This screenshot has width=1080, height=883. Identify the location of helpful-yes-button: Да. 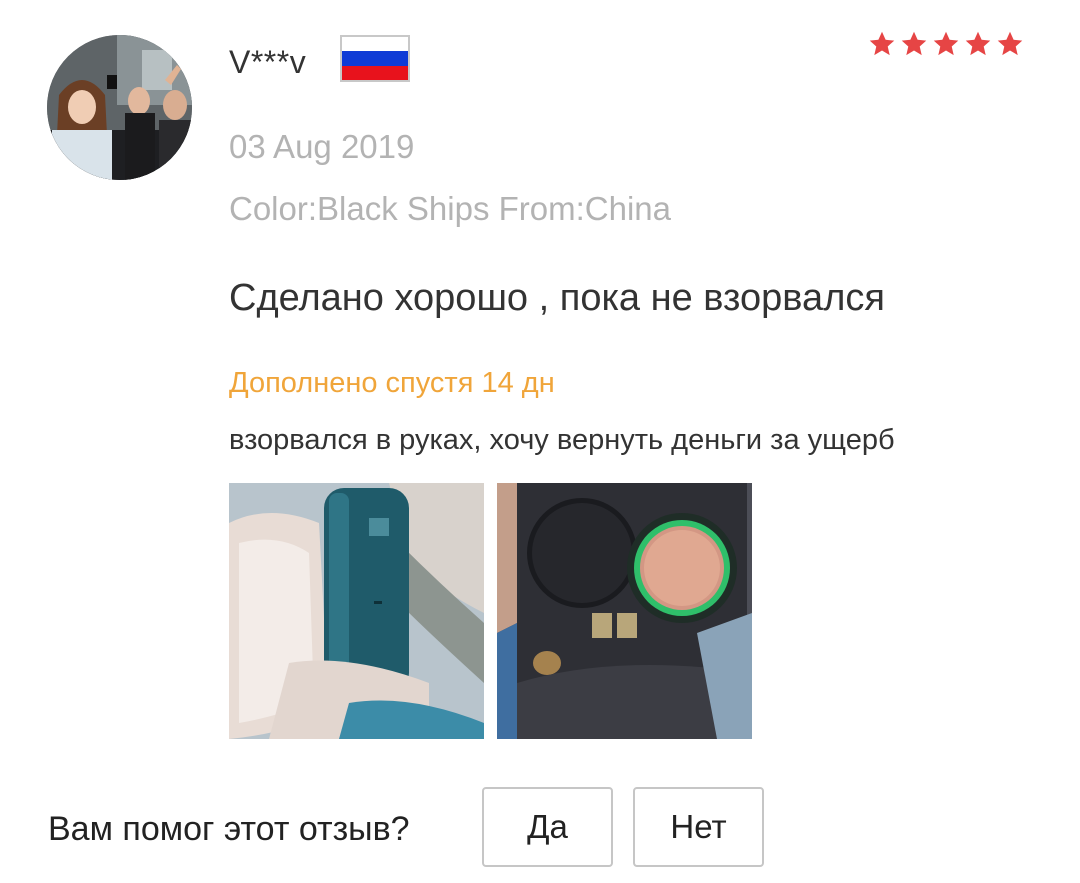
(547, 827).